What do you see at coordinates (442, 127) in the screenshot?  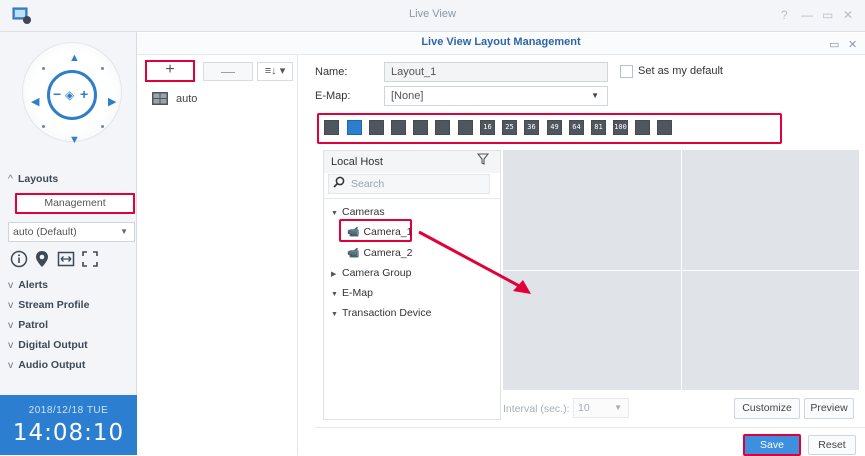 I see `layout-option-12-icon` at bounding box center [442, 127].